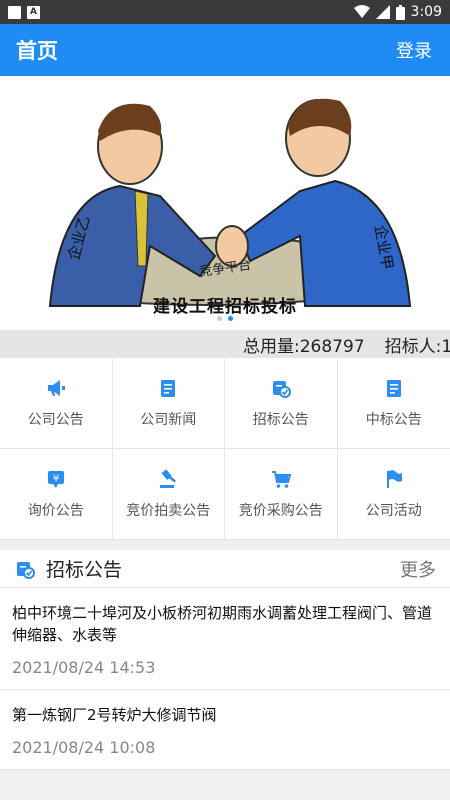  What do you see at coordinates (84, 667) in the screenshot?
I see `list-item-date: 2021/08/24 14:53` at bounding box center [84, 667].